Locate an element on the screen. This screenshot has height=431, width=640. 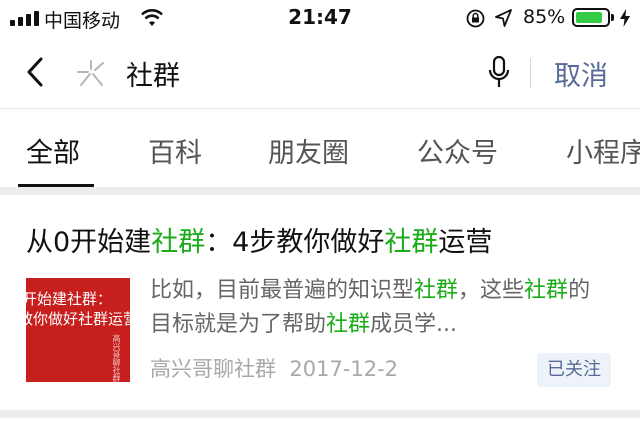
result-meta: 高兴哥聊社群 2017-12-2 is located at coordinates (274, 368).